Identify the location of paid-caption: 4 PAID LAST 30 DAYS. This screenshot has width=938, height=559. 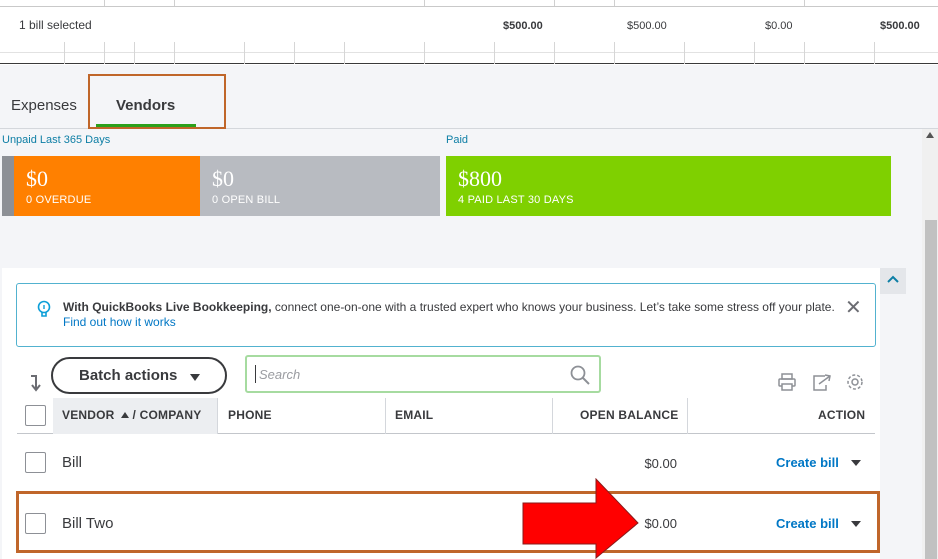
(516, 200).